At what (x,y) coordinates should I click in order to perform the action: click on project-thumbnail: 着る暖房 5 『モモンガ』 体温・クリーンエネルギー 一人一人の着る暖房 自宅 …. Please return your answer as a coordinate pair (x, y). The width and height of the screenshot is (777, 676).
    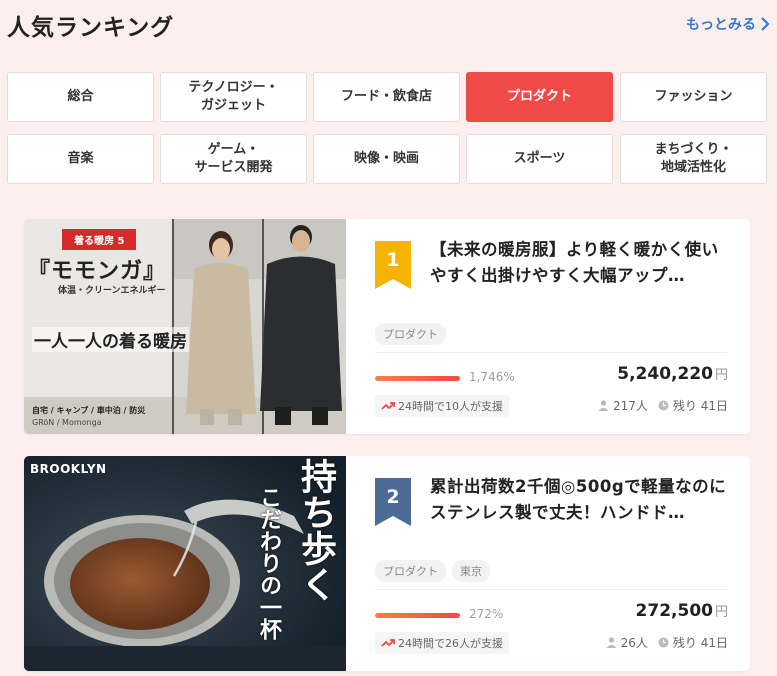
    Looking at the image, I should click on (185, 326).